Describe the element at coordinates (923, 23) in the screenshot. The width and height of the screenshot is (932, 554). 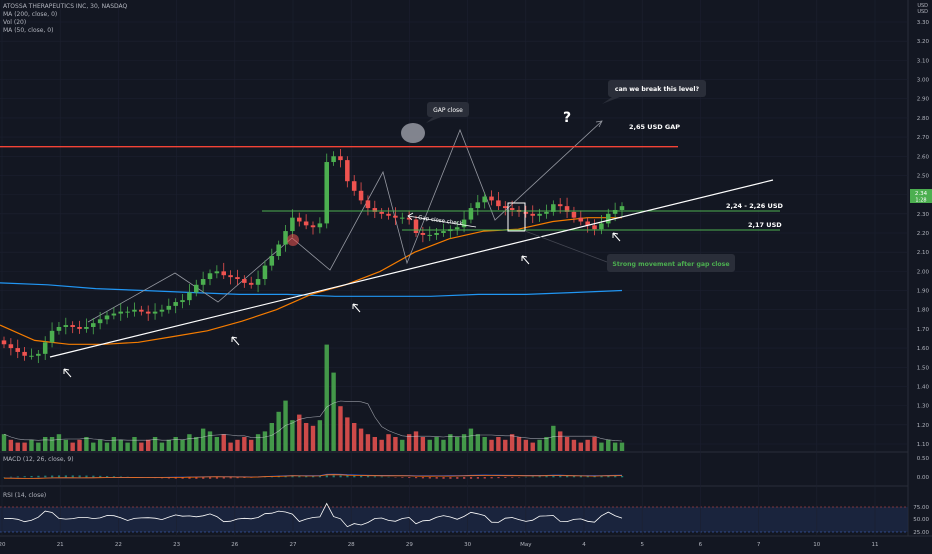
I see `price-tick-label: 3.30` at that location.